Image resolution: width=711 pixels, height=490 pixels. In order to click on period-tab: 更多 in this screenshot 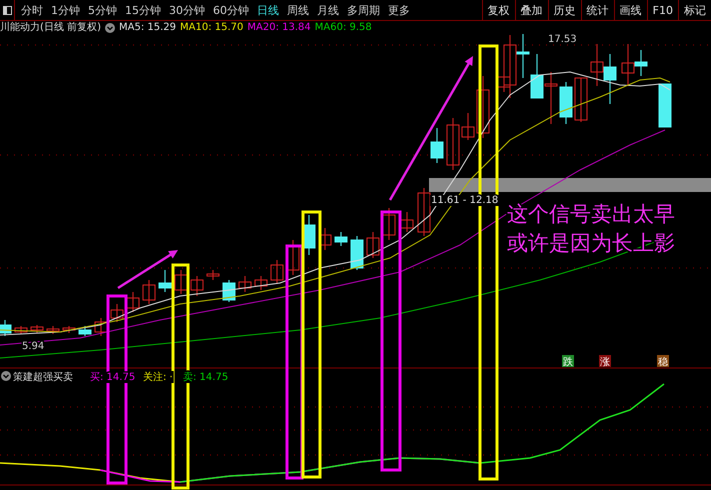, I will do `click(399, 10)`.